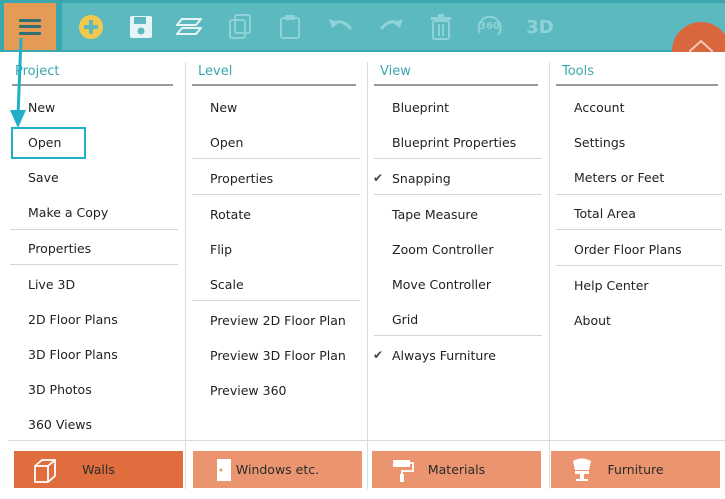 This screenshot has width=725, height=499. I want to click on view-360-icon: 360, so click(490, 27).